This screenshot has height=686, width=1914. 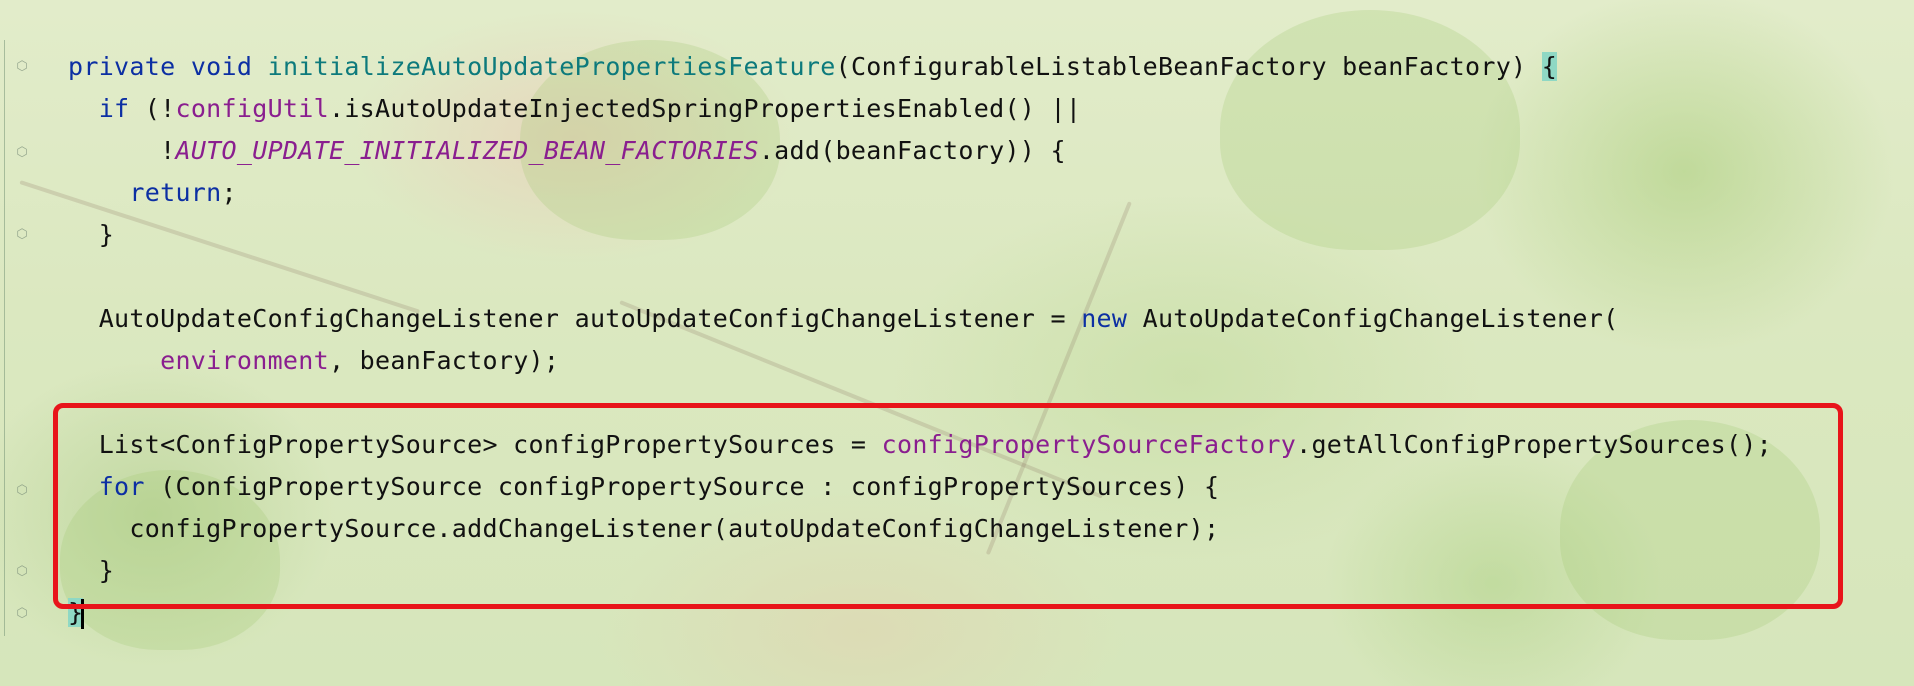 I want to click on code-line: return;, so click(x=152, y=197).